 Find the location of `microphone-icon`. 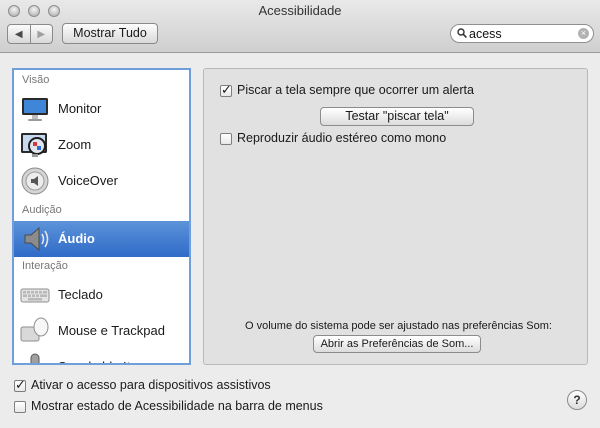

microphone-icon is located at coordinates (35, 358).